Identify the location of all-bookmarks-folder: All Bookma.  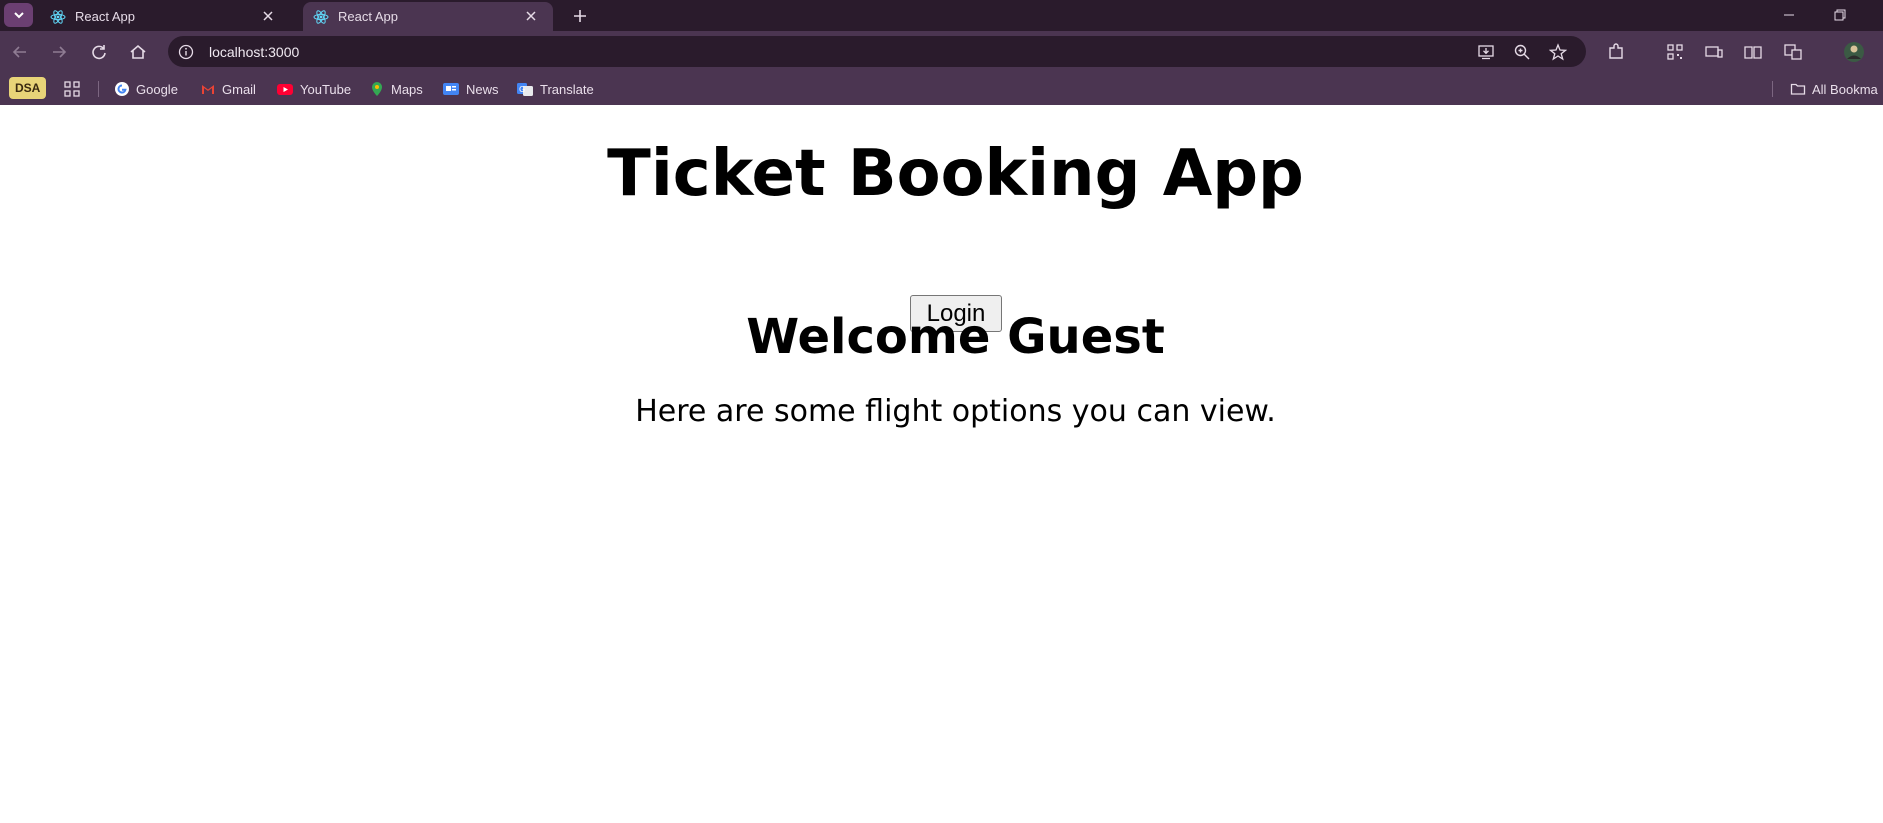
(1834, 89).